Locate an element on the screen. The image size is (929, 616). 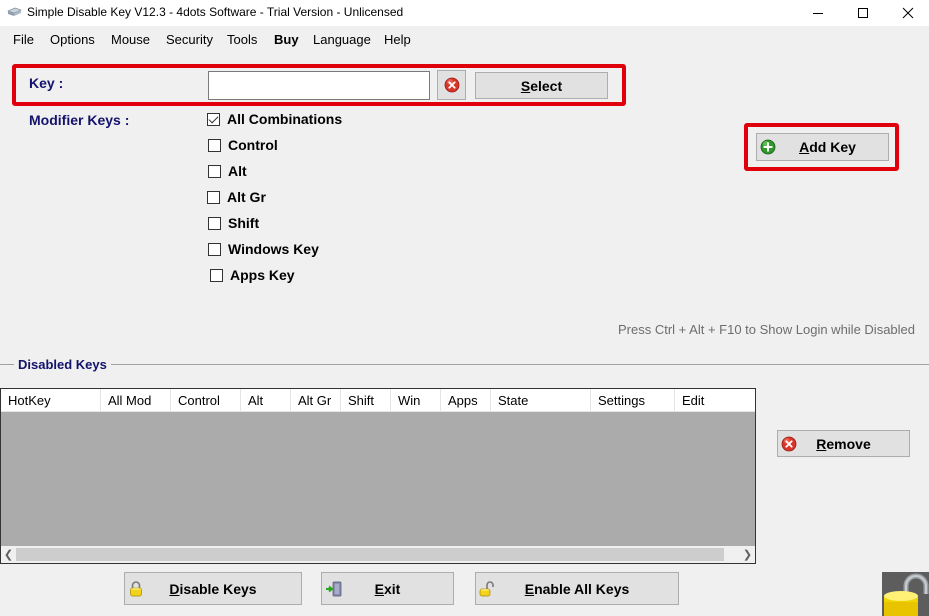
lock-open-icon is located at coordinates (486, 588).